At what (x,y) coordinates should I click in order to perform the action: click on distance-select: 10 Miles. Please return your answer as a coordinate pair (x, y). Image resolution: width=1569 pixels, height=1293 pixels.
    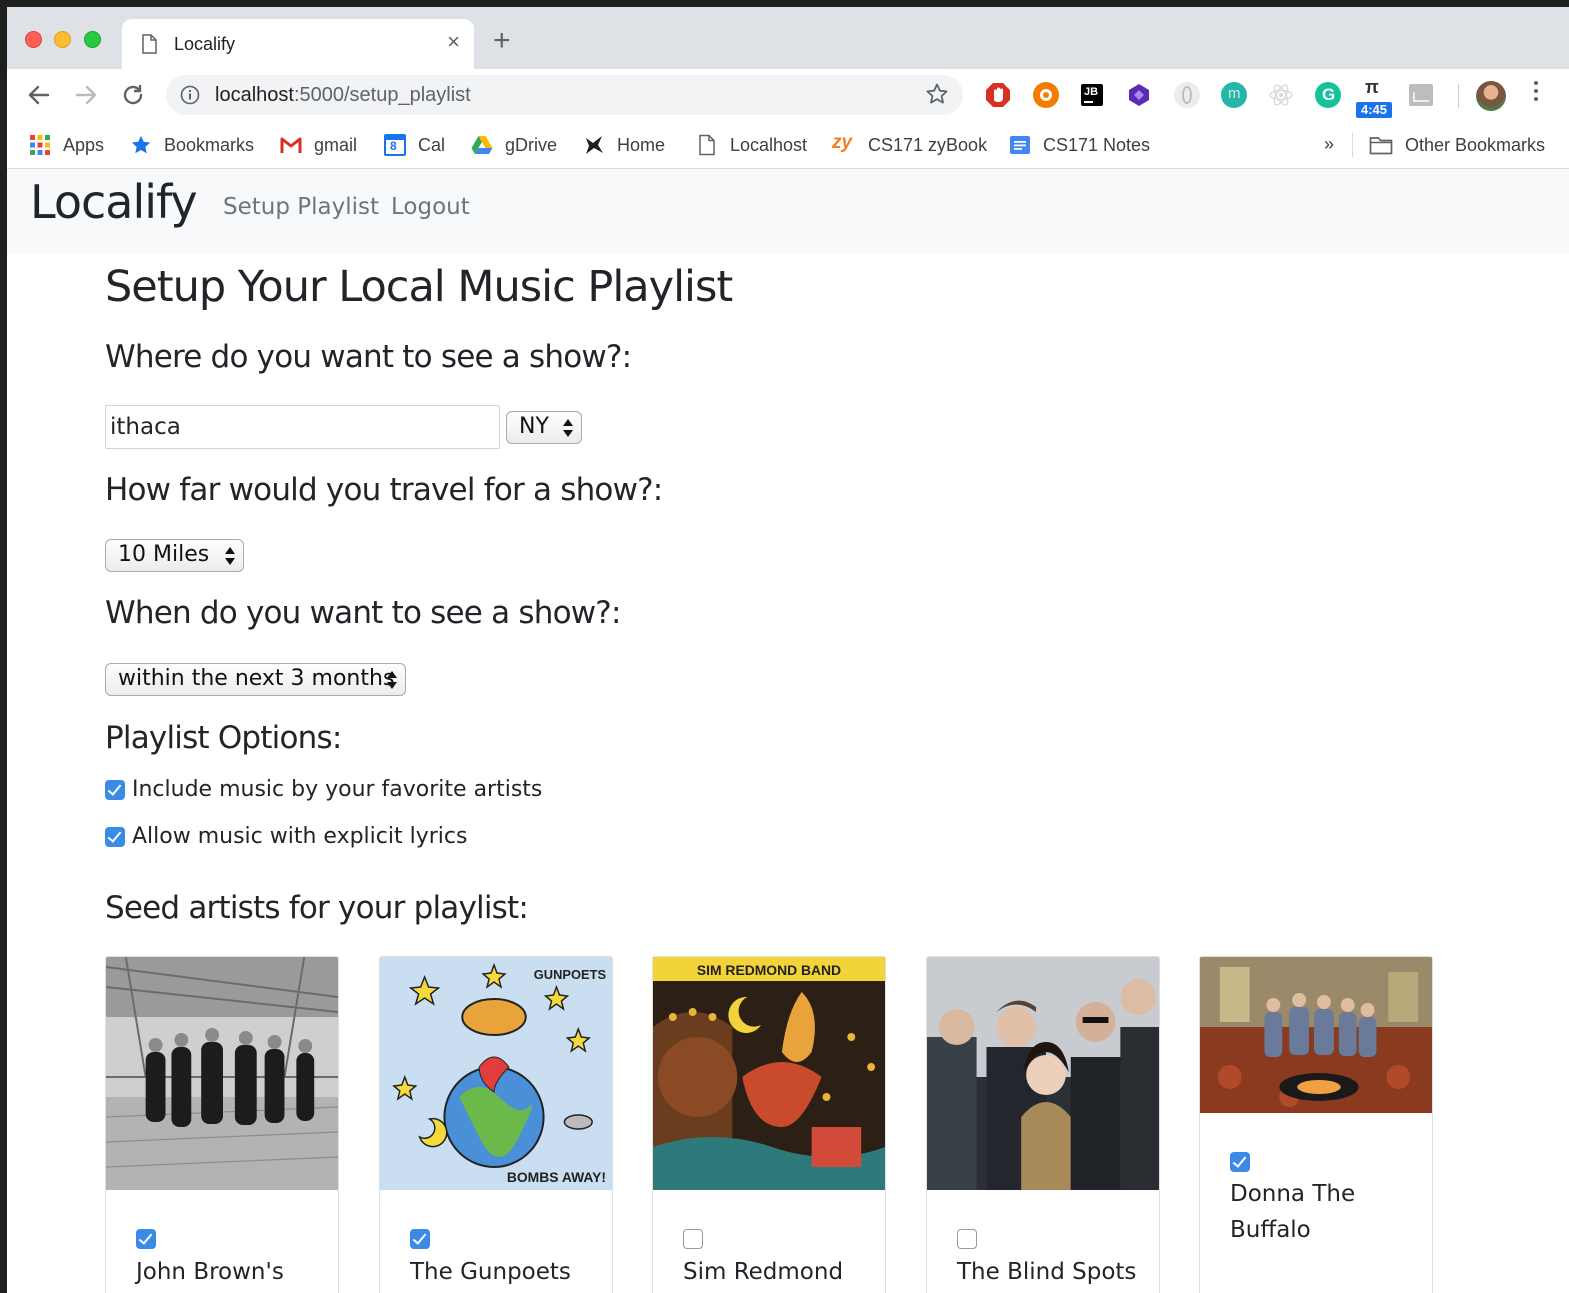
    Looking at the image, I should click on (174, 555).